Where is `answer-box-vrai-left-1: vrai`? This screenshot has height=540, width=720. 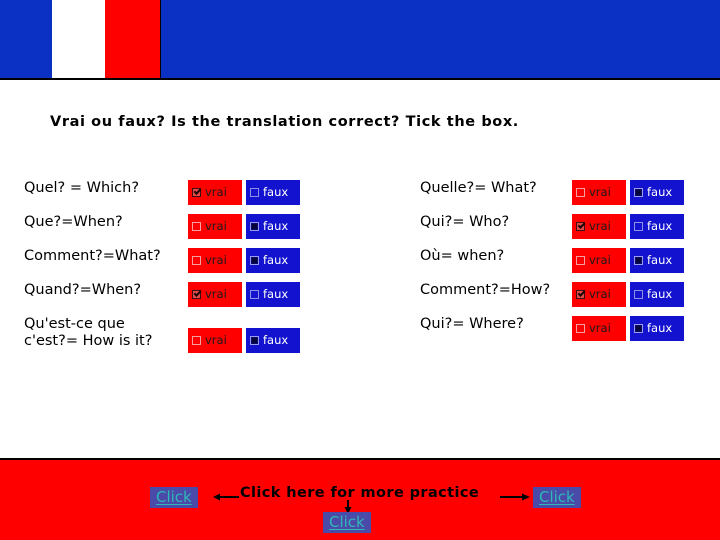 answer-box-vrai-left-1: vrai is located at coordinates (215, 226).